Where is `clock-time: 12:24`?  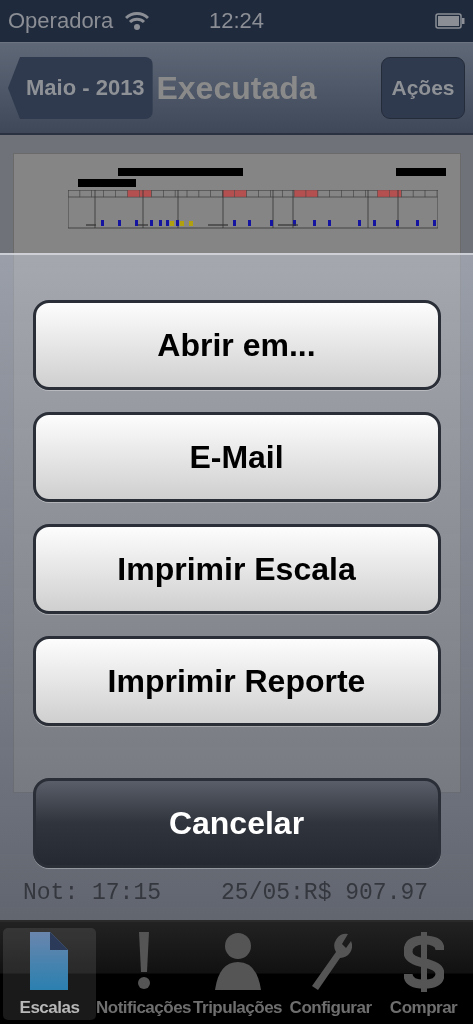
clock-time: 12:24 is located at coordinates (236, 21).